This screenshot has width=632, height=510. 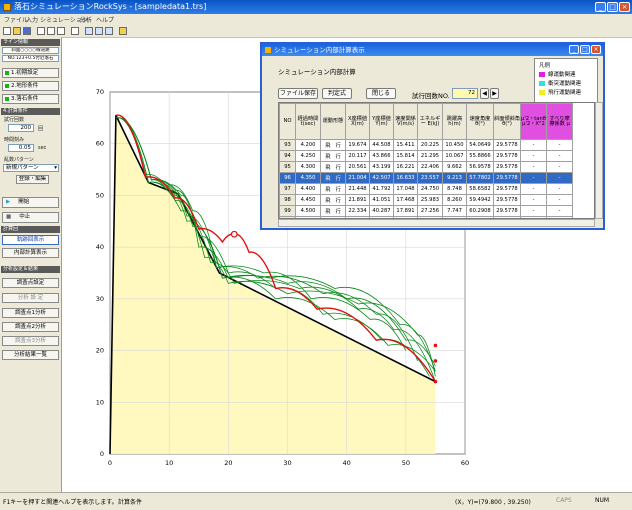 What do you see at coordinates (61, 31) in the screenshot?
I see `paste-icon` at bounding box center [61, 31].